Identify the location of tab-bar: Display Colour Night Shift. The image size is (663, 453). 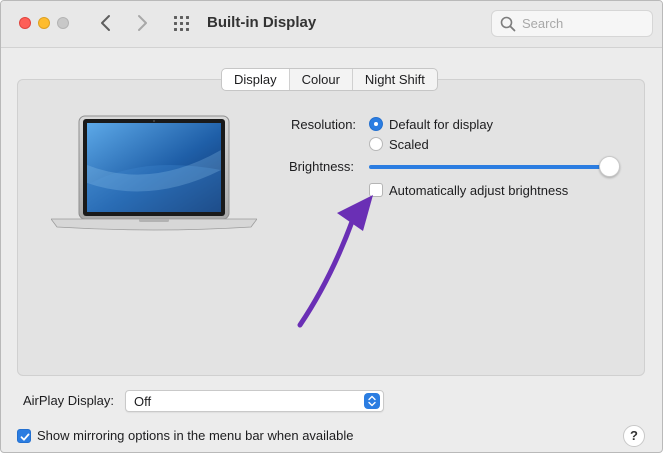
(329, 79).